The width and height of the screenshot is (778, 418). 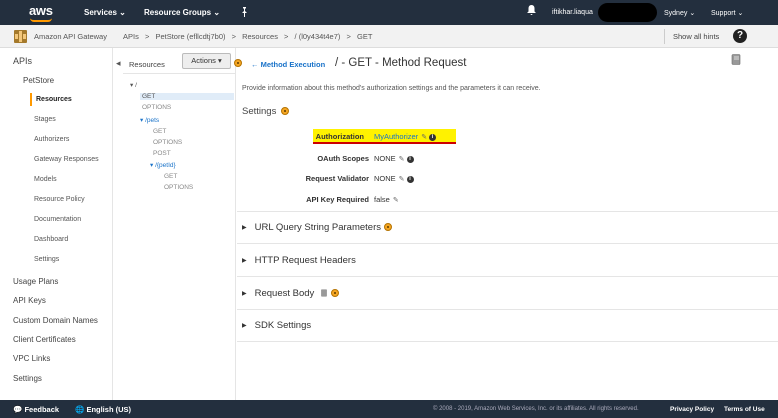 What do you see at coordinates (149, 120) in the screenshot?
I see `tree-node-pets: ▾ /pets` at bounding box center [149, 120].